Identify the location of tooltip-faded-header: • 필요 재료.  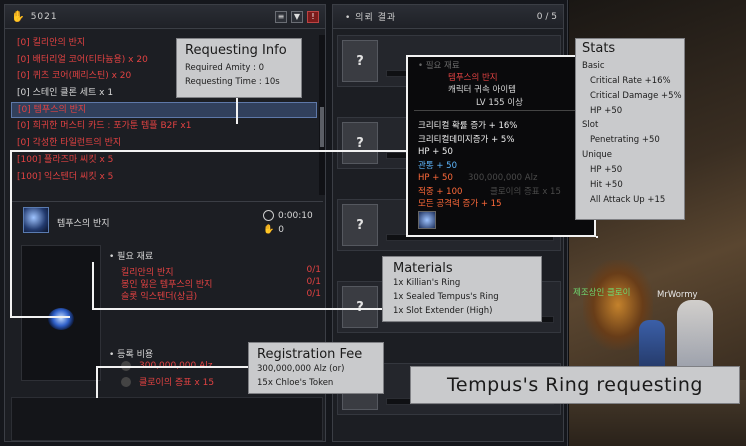
(439, 66).